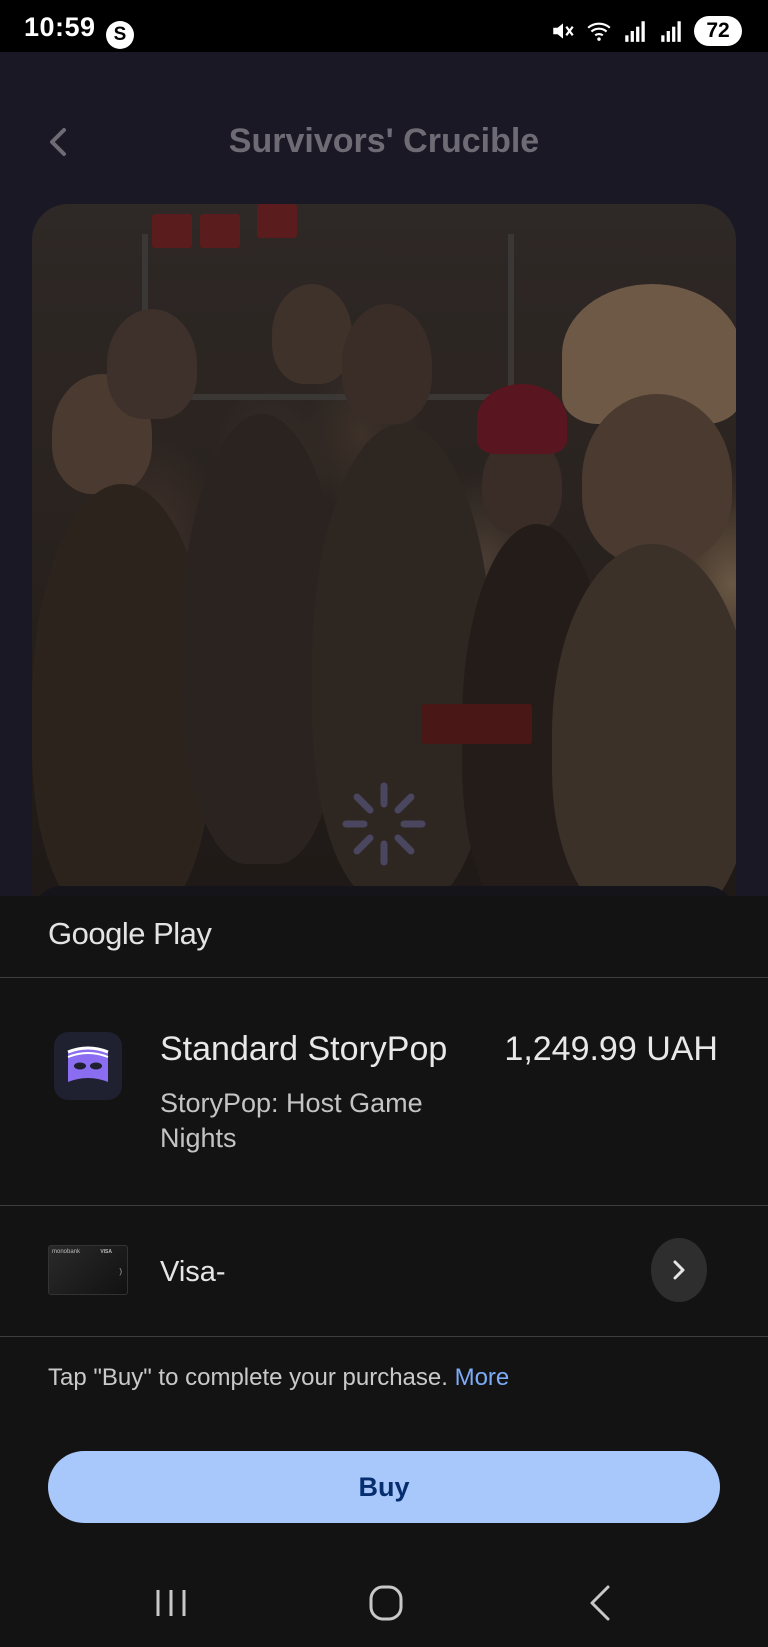 Image resolution: width=768 pixels, height=1647 pixels. What do you see at coordinates (171, 1603) in the screenshot?
I see `recent-apps-icon` at bounding box center [171, 1603].